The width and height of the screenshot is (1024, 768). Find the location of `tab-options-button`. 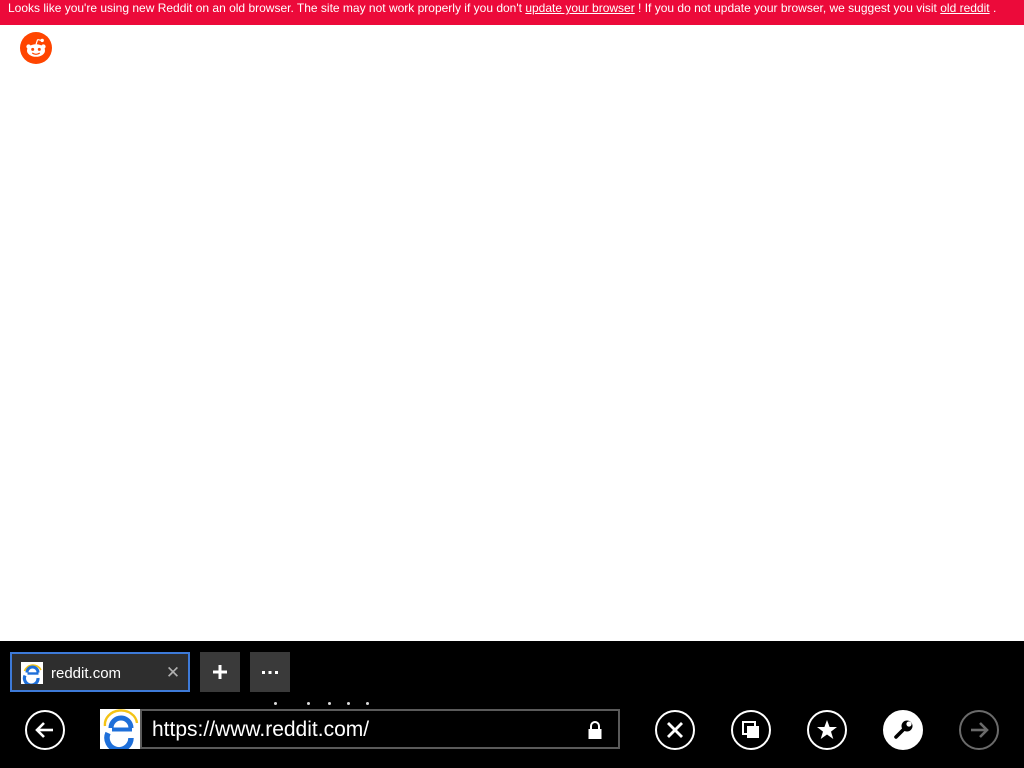

tab-options-button is located at coordinates (270, 672).